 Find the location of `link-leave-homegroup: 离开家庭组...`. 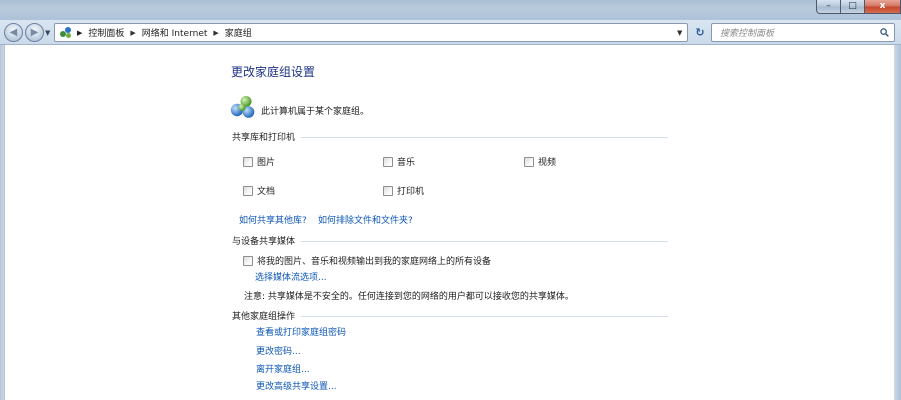

link-leave-homegroup: 离开家庭组... is located at coordinates (283, 368).